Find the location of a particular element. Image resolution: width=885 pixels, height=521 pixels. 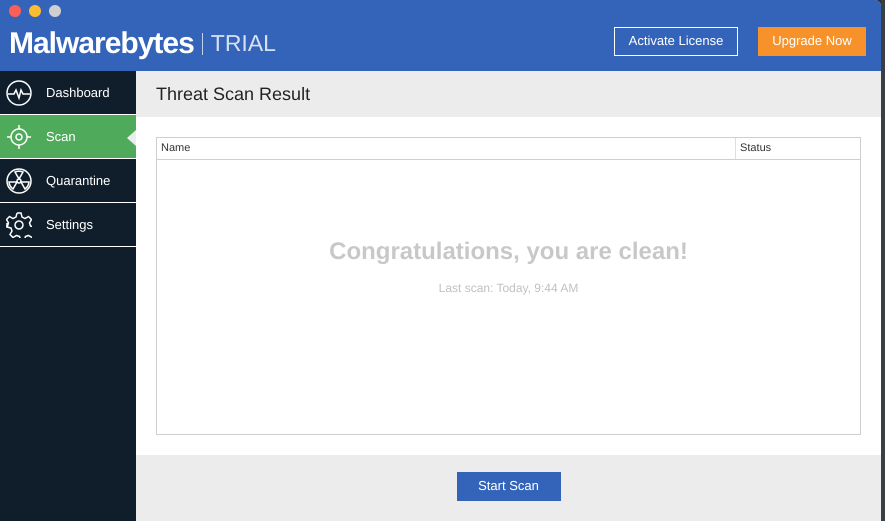

last-scan-text: Last scan: Today, 9:44 AM is located at coordinates (508, 288).